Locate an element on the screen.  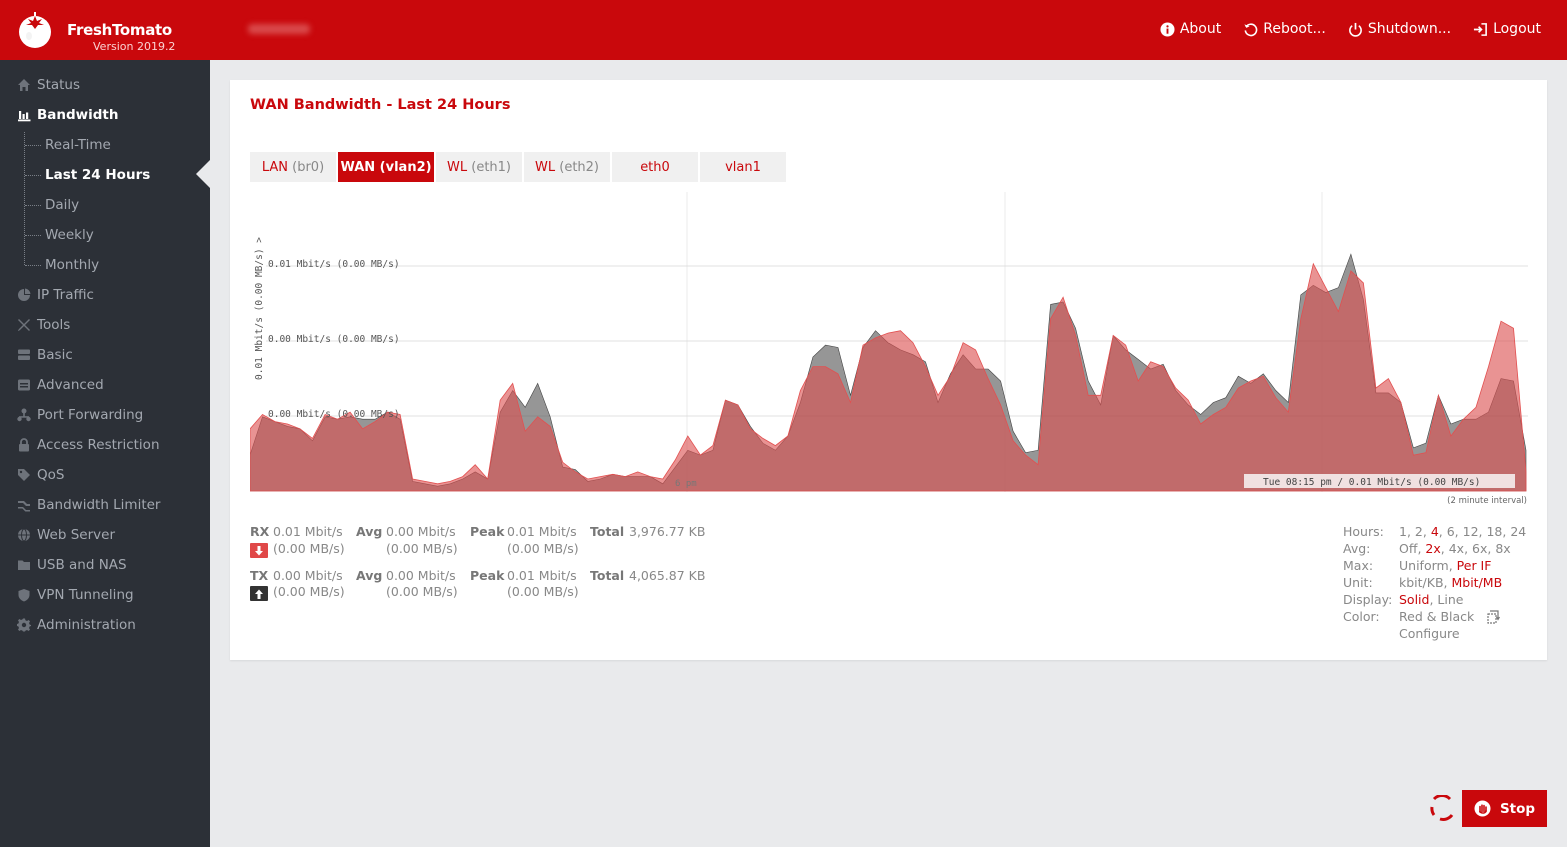
avg-choice: 4x is located at coordinates (1456, 548).